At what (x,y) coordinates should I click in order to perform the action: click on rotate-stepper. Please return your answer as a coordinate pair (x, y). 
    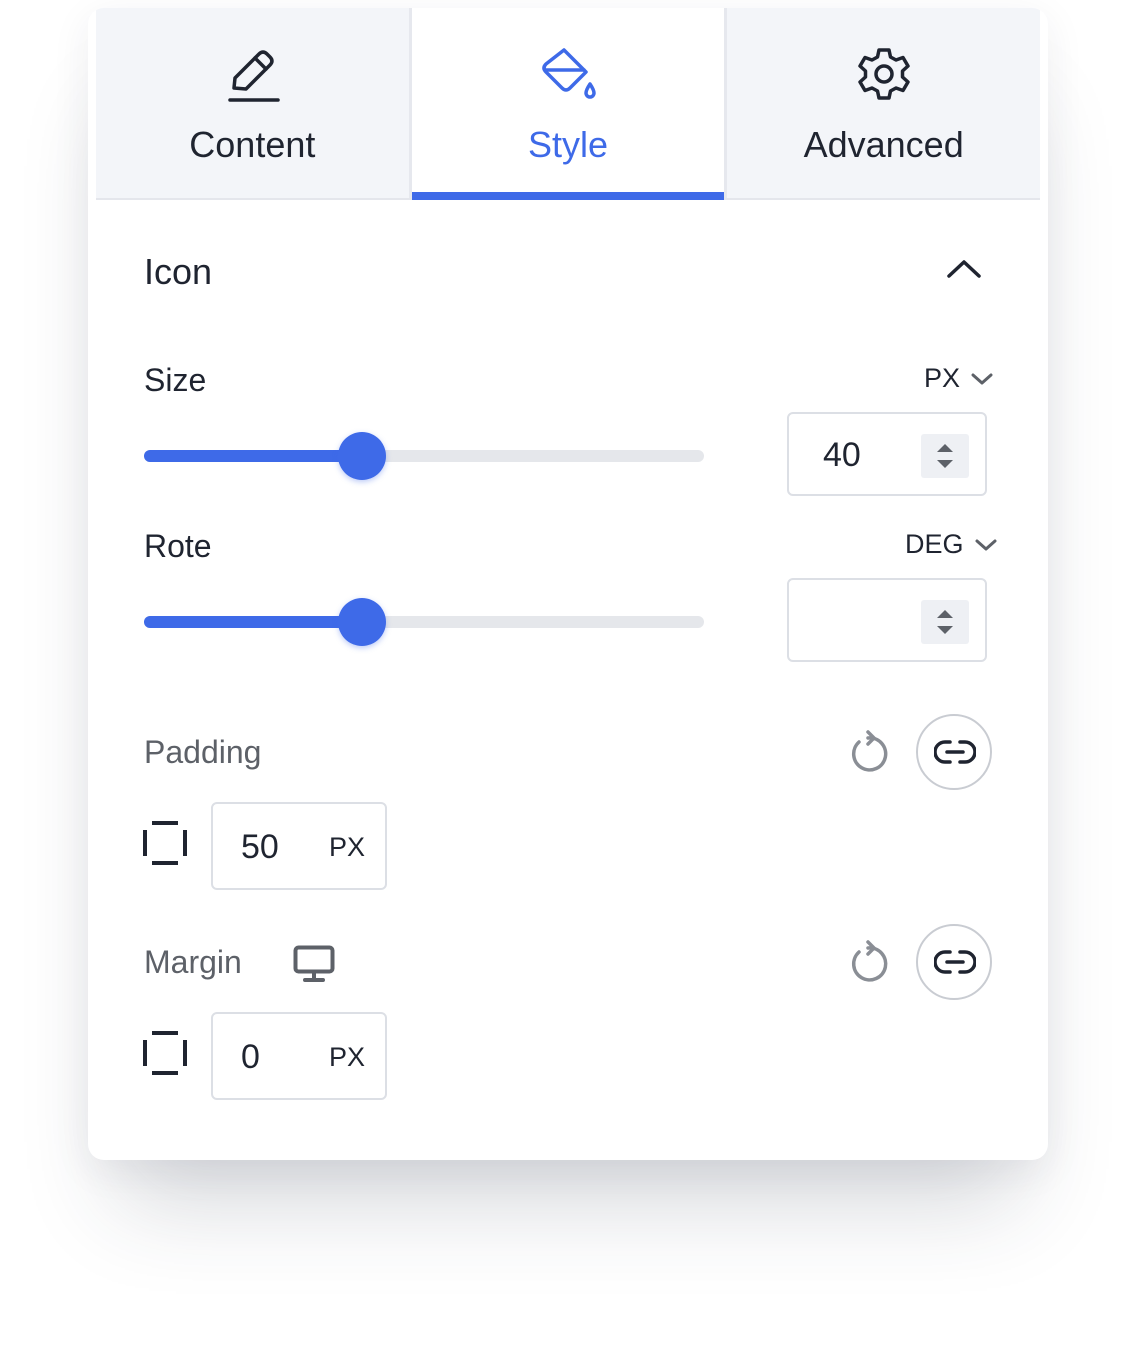
    Looking at the image, I should click on (945, 622).